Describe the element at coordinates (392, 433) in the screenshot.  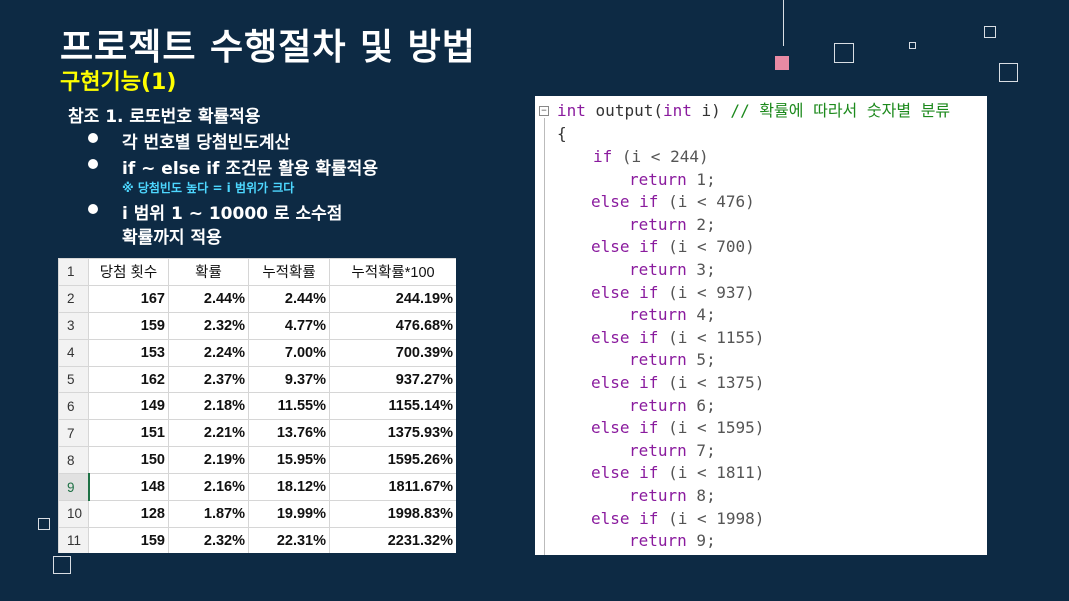
I see `cell-cumulative-100: 1375.93%` at that location.